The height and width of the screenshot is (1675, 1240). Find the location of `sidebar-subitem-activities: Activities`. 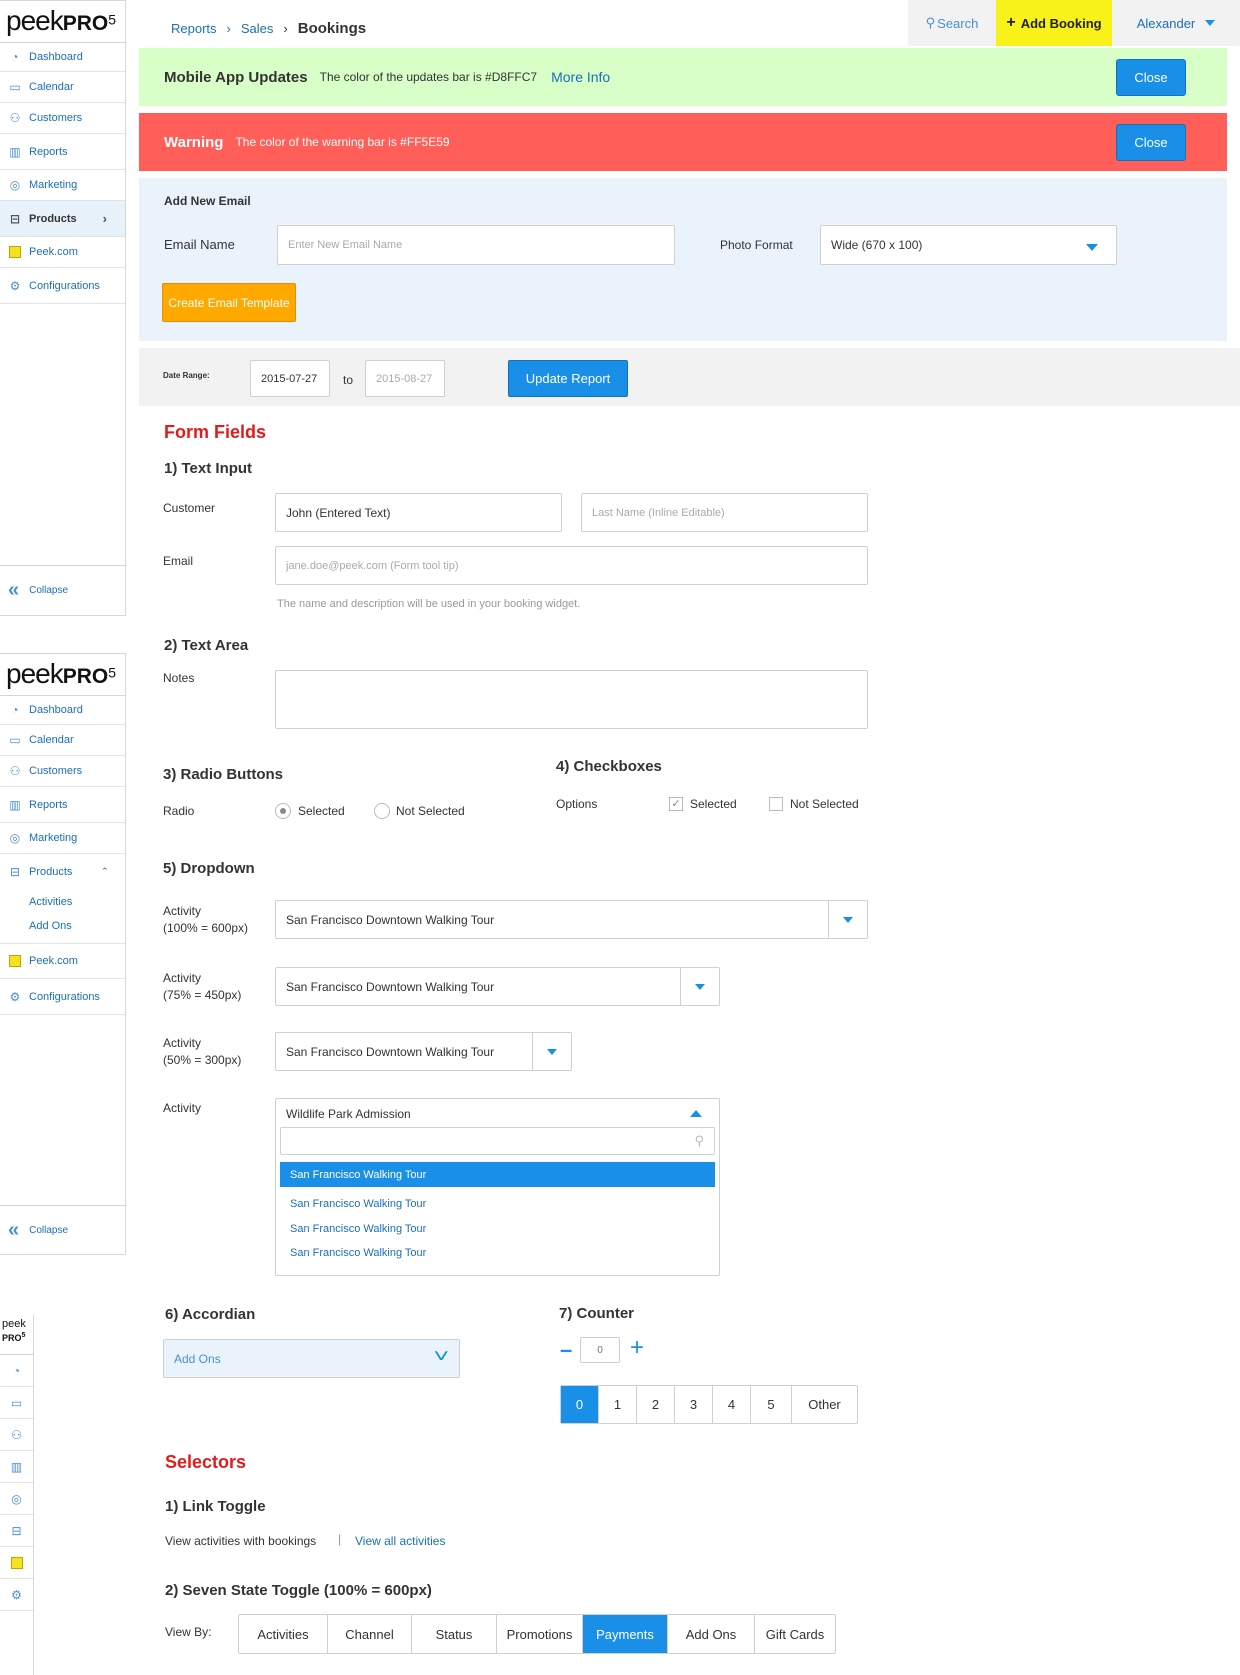

sidebar-subitem-activities: Activities is located at coordinates (62, 902).